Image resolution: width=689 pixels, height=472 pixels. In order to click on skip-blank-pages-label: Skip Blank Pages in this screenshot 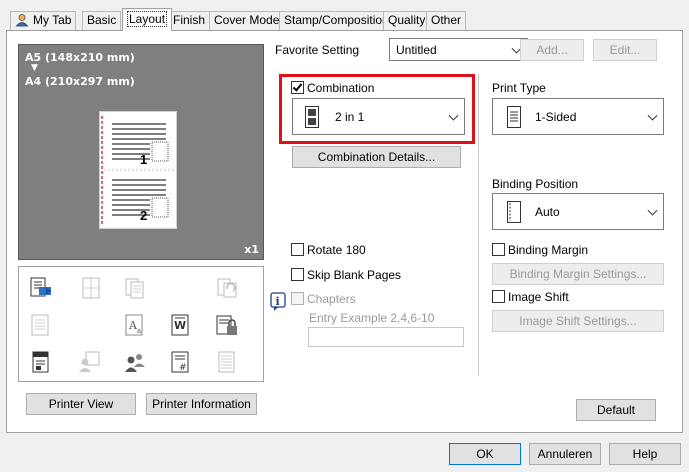, I will do `click(354, 275)`.